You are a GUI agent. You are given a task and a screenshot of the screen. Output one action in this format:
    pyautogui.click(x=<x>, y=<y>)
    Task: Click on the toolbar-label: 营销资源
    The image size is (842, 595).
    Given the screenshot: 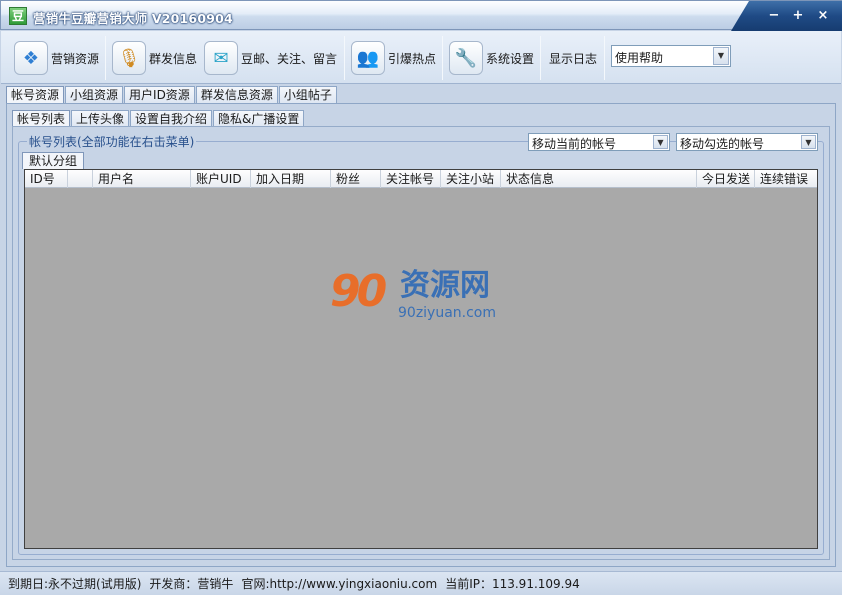 What is the action you would take?
    pyautogui.click(x=75, y=58)
    